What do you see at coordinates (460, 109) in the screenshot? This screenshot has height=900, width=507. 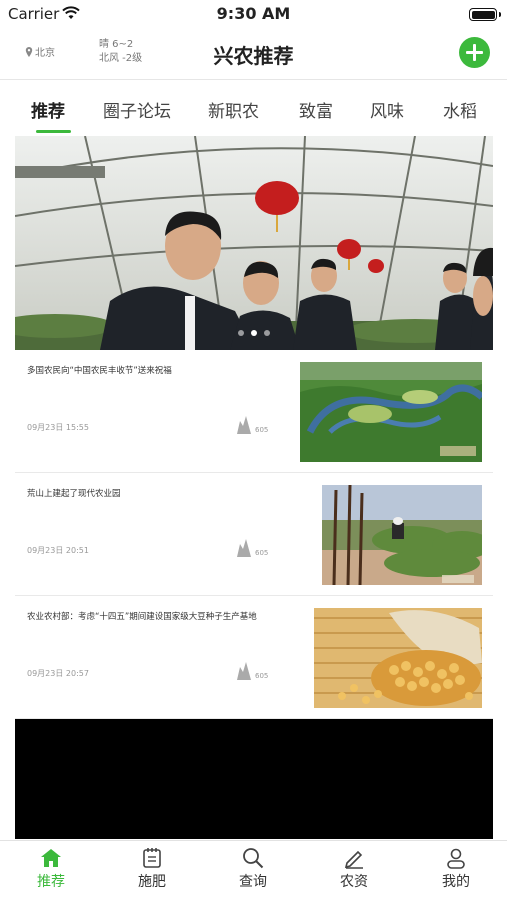 I see `tab-rice: 水稻` at bounding box center [460, 109].